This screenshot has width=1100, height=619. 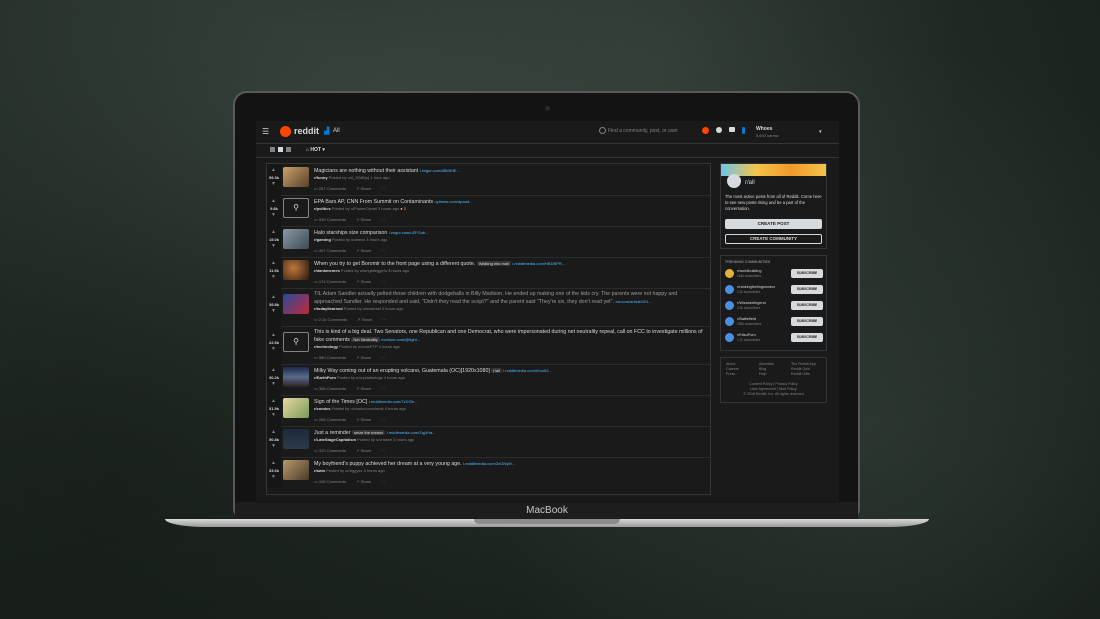 I want to click on comments-button: ▭ 266 Comments, so click(x=332, y=419).